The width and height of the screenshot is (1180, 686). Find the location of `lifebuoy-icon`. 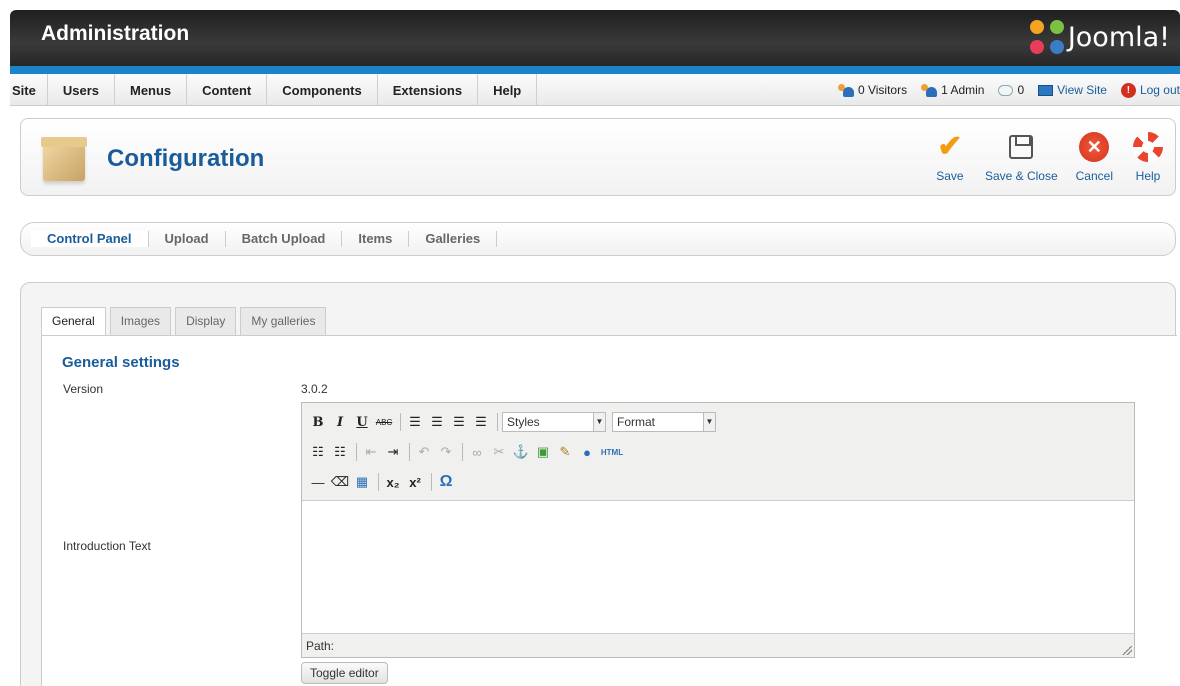

lifebuoy-icon is located at coordinates (1148, 147).